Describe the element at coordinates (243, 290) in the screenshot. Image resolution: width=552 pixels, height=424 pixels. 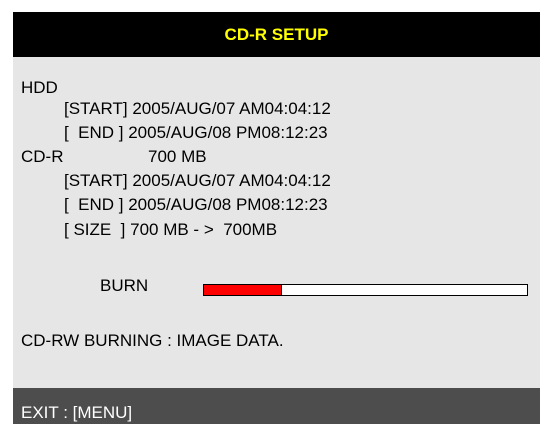
I see `burn-progress-fill` at that location.